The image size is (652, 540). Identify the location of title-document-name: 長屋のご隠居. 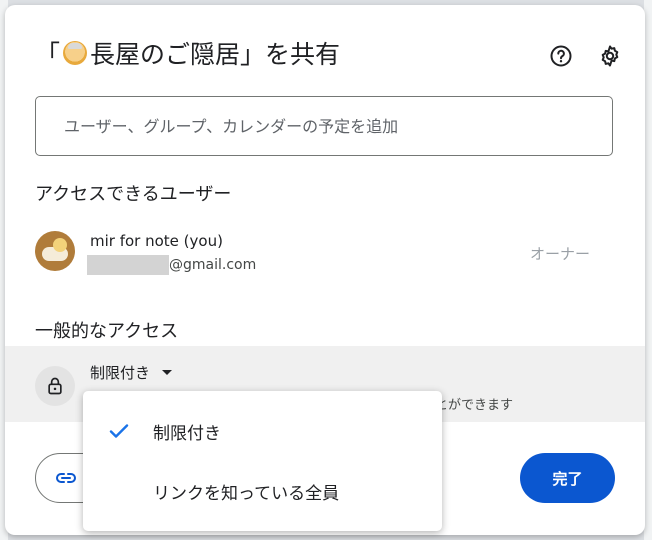
(165, 54).